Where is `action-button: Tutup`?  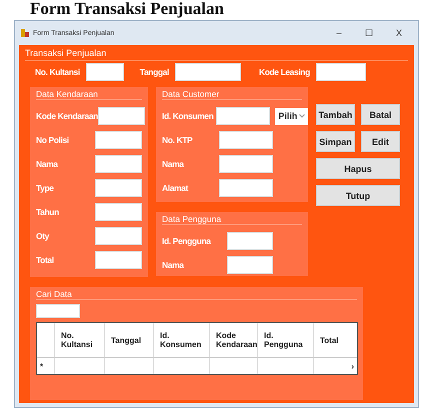 action-button: Tutup is located at coordinates (358, 195).